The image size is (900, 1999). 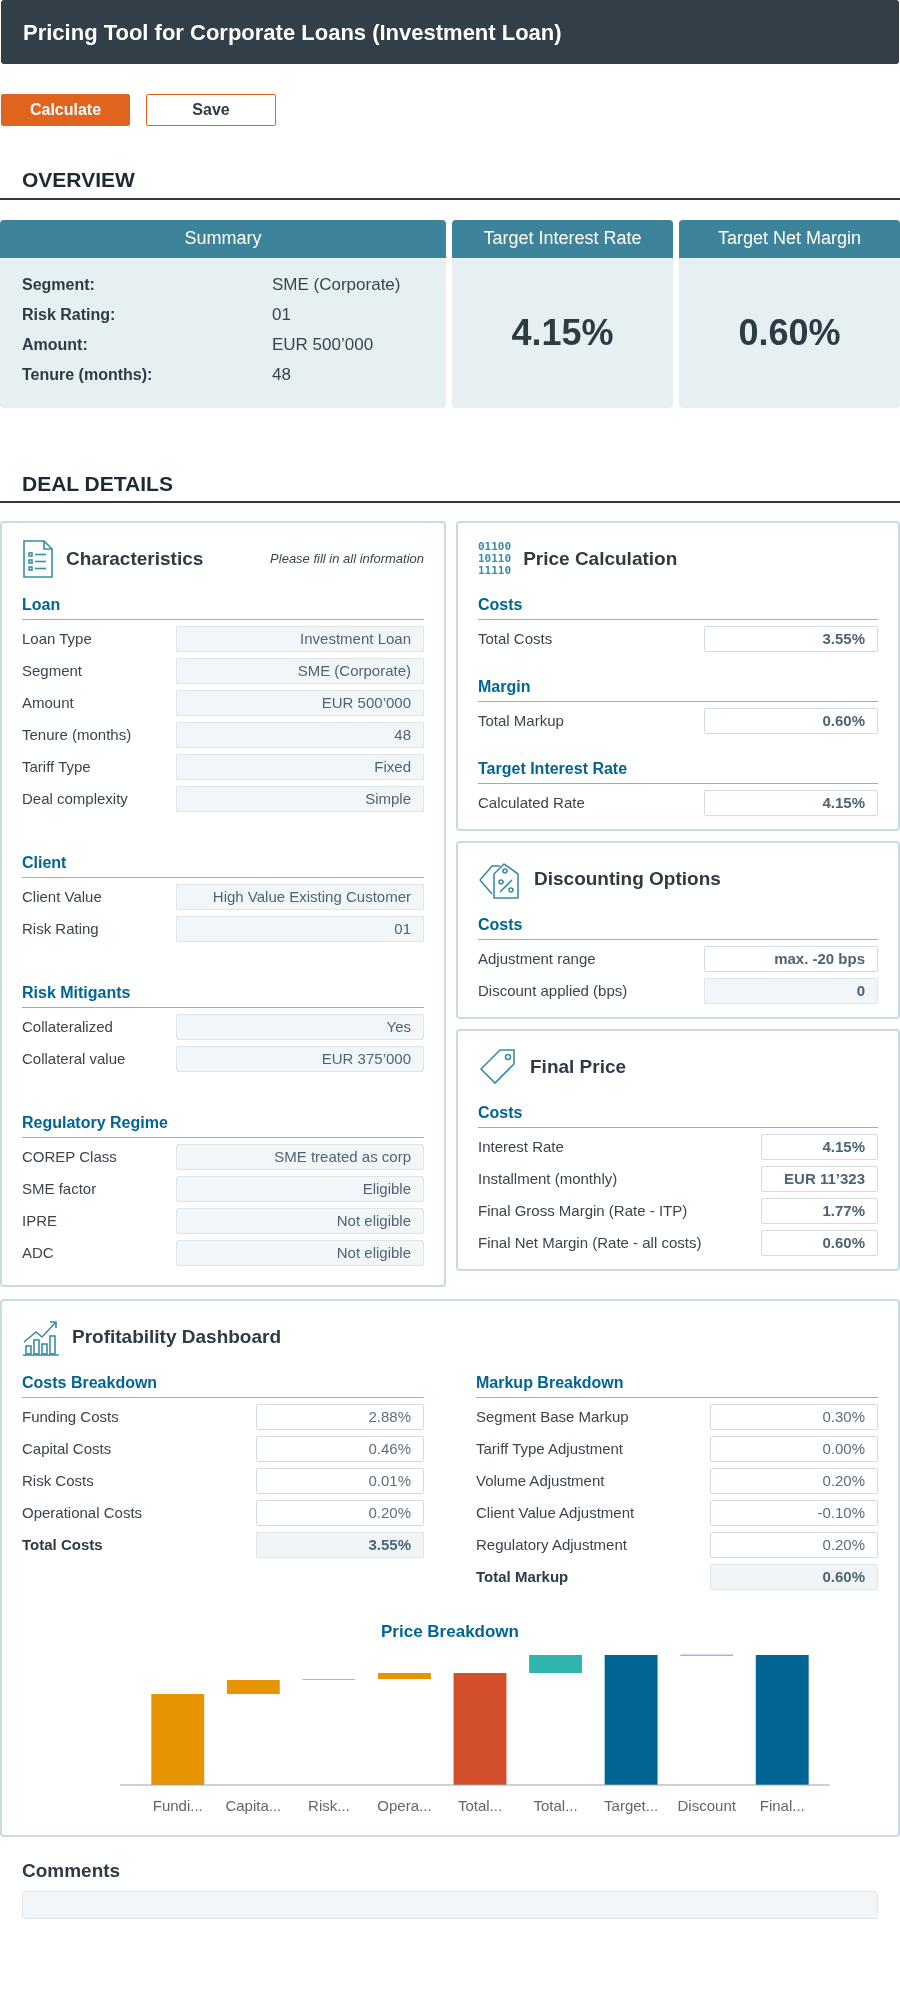 What do you see at coordinates (75, 798) in the screenshot?
I see `field-label: Deal complexity` at bounding box center [75, 798].